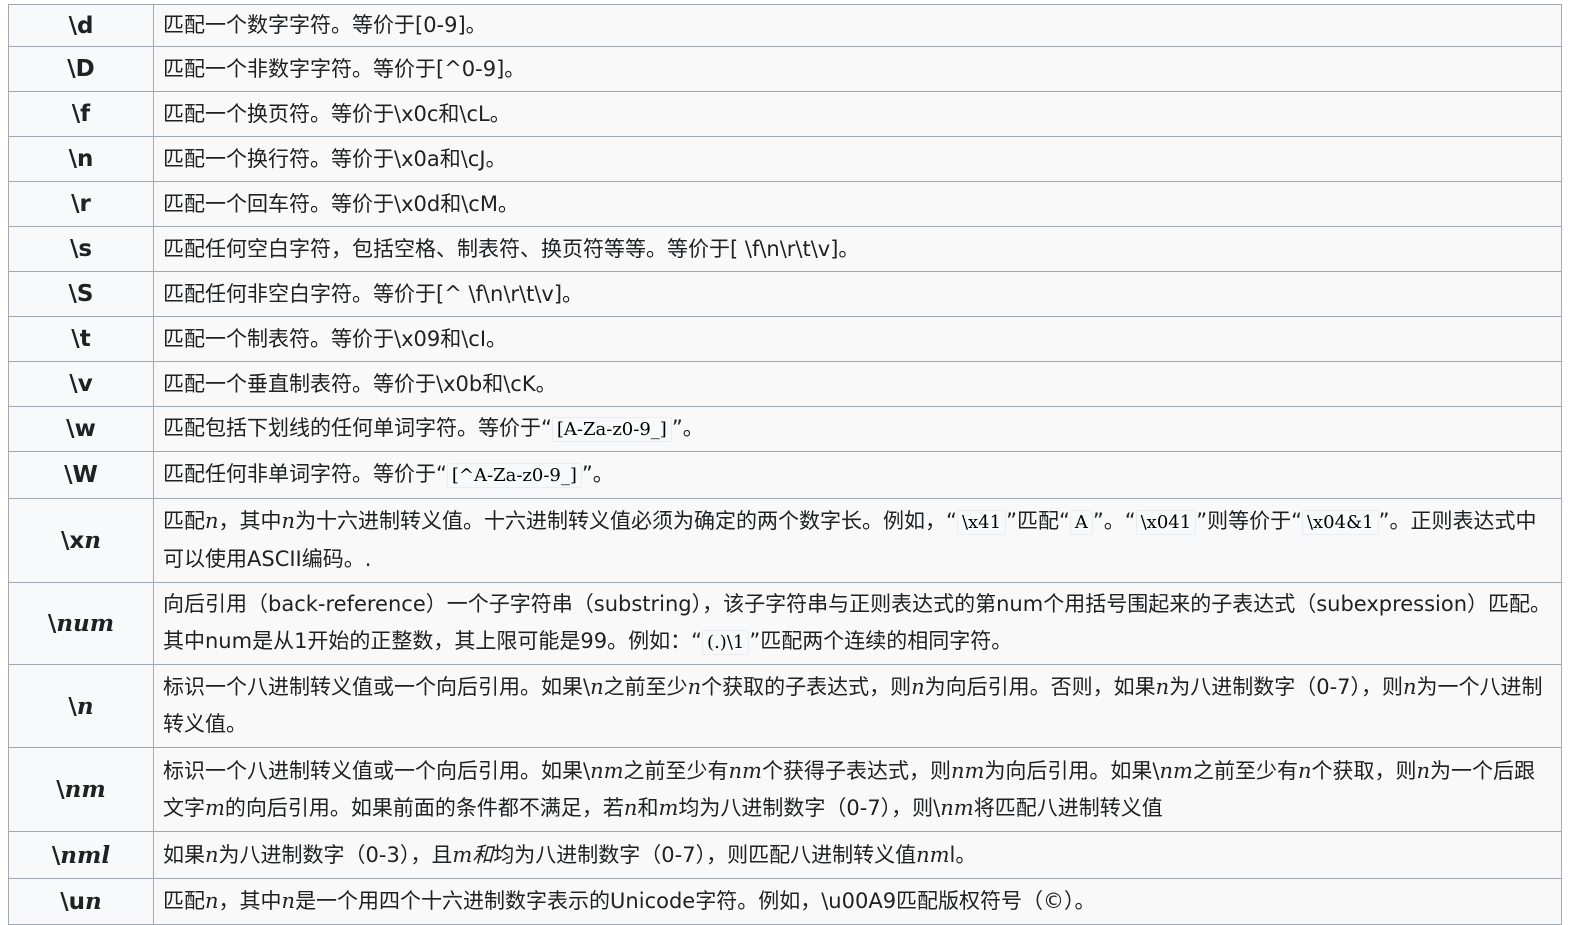 The height and width of the screenshot is (925, 1570). I want to click on escape-key: \W, so click(81, 475).